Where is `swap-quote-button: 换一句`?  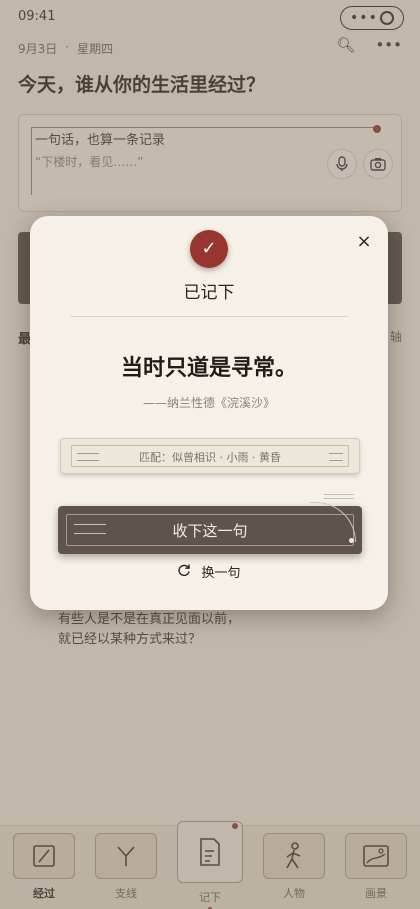 swap-quote-button: 换一句 is located at coordinates (209, 571).